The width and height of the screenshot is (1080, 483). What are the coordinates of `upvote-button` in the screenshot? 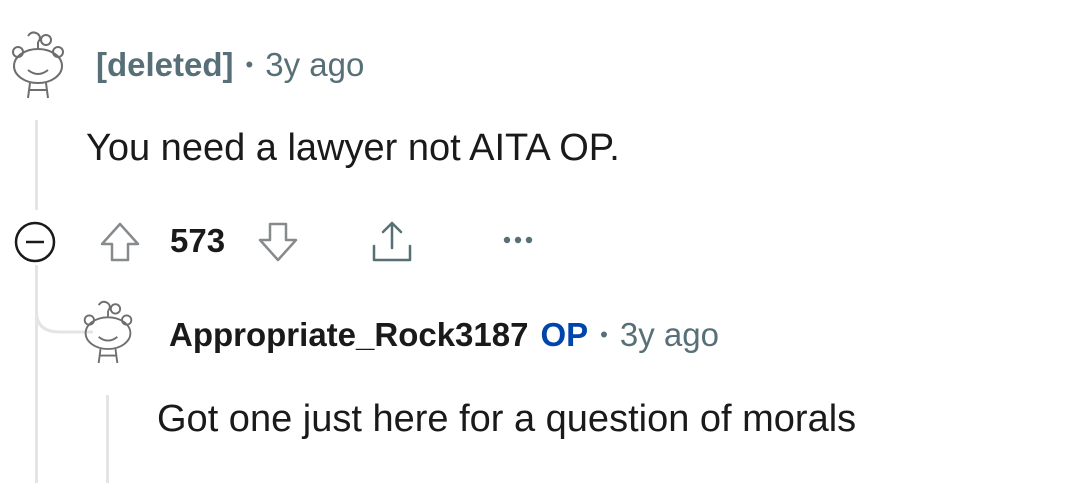 It's located at (120, 242).